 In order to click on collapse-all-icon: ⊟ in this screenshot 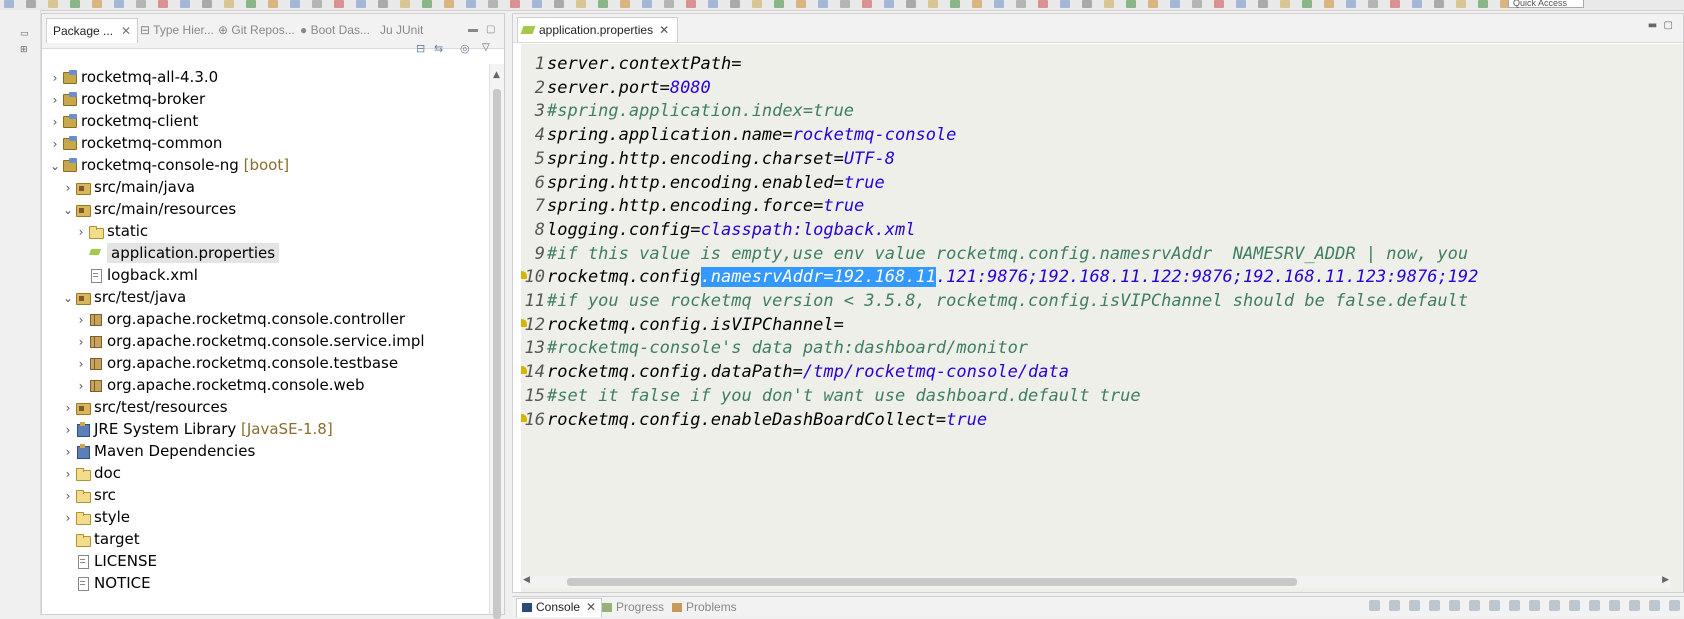, I will do `click(420, 48)`.